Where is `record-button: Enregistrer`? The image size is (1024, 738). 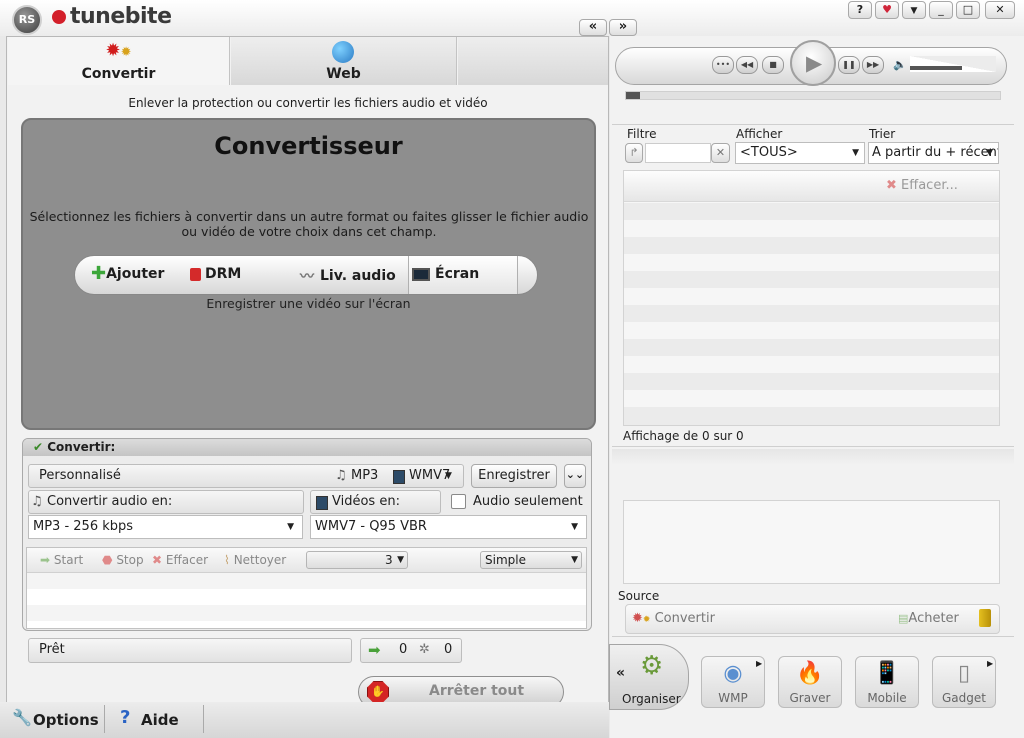 record-button: Enregistrer is located at coordinates (514, 476).